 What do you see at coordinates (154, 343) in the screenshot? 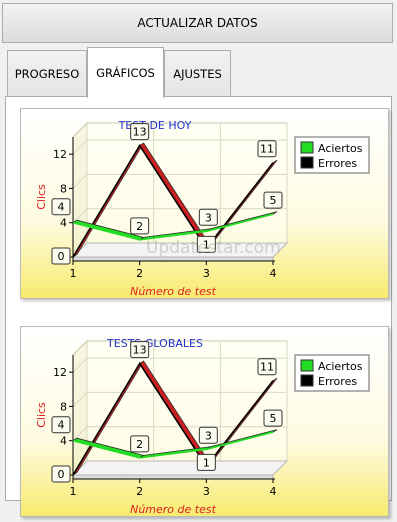
I see `chart-title: TESTS GLOBALES` at bounding box center [154, 343].